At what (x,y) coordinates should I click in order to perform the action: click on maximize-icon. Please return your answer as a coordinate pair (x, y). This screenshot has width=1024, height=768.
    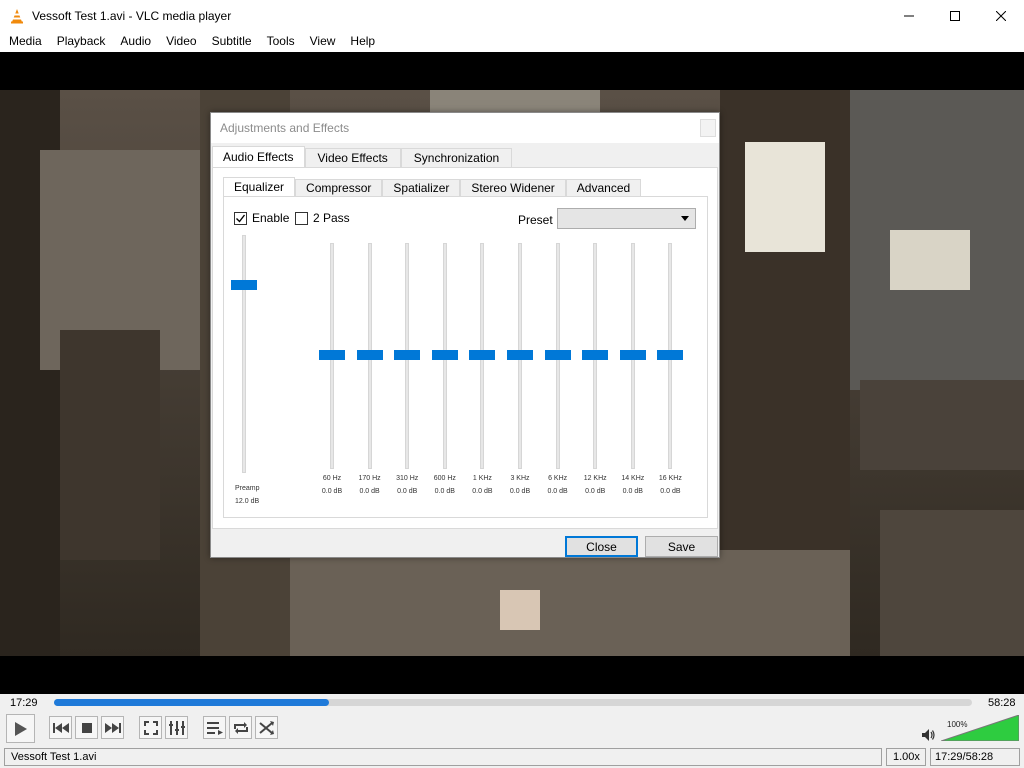
    Looking at the image, I should click on (955, 15).